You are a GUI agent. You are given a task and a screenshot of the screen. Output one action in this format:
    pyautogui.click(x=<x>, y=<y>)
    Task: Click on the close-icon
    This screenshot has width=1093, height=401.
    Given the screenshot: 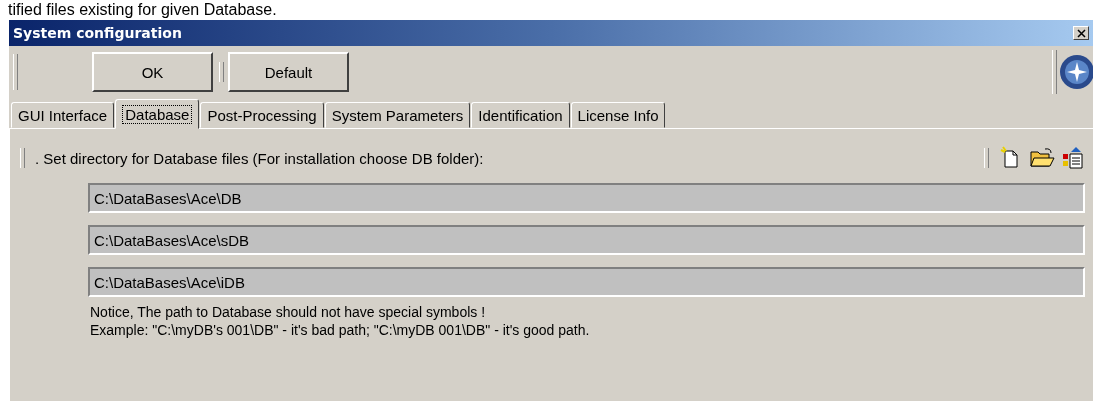 What is the action you would take?
    pyautogui.click(x=1081, y=33)
    